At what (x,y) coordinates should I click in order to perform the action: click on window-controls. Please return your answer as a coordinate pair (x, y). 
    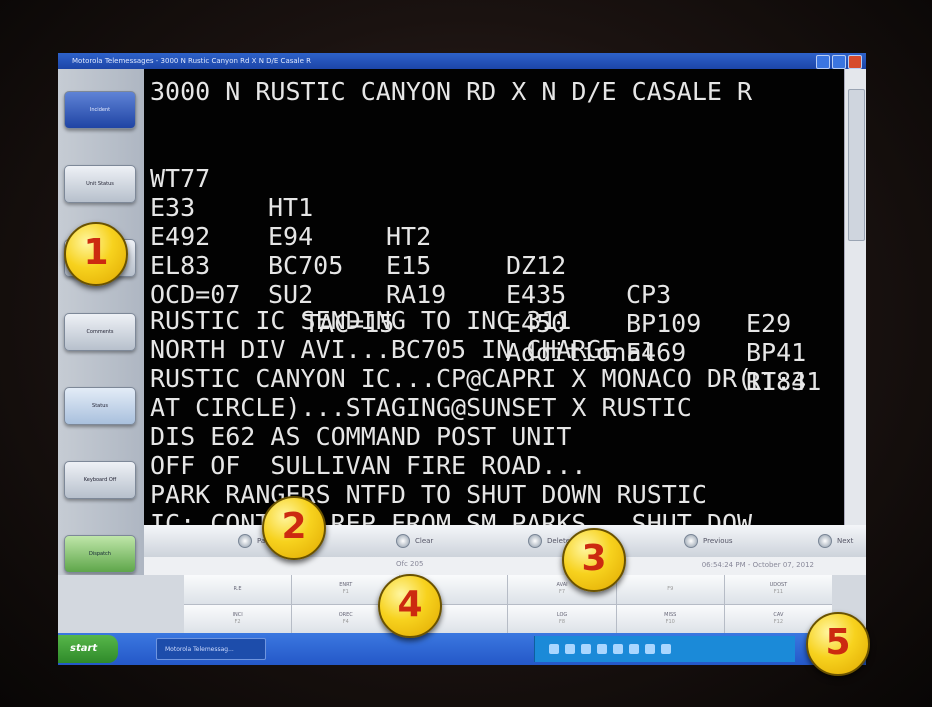
    Looking at the image, I should click on (839, 62).